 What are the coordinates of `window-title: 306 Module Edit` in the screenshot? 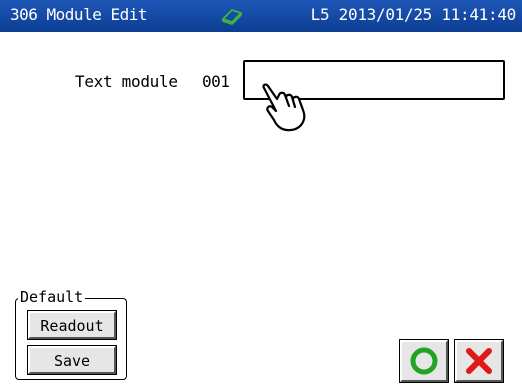 It's located at (79, 14).